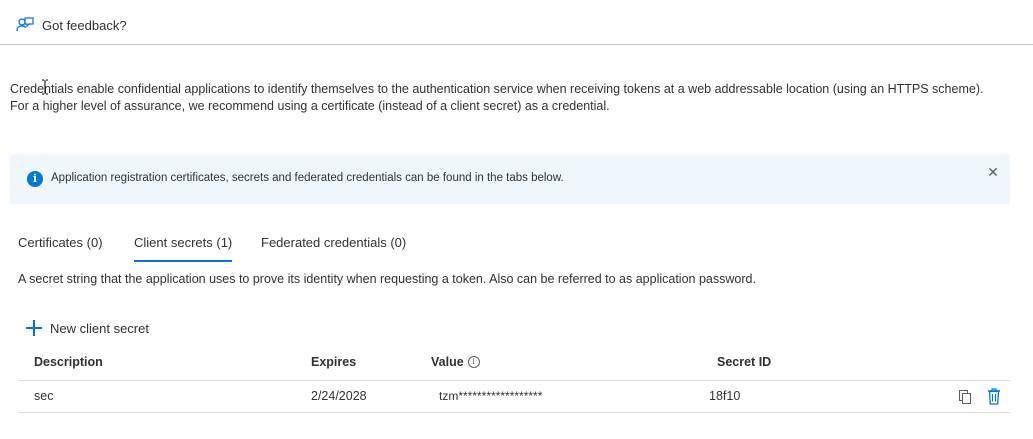  Describe the element at coordinates (334, 362) in the screenshot. I see `column-header-expires: Expires` at that location.